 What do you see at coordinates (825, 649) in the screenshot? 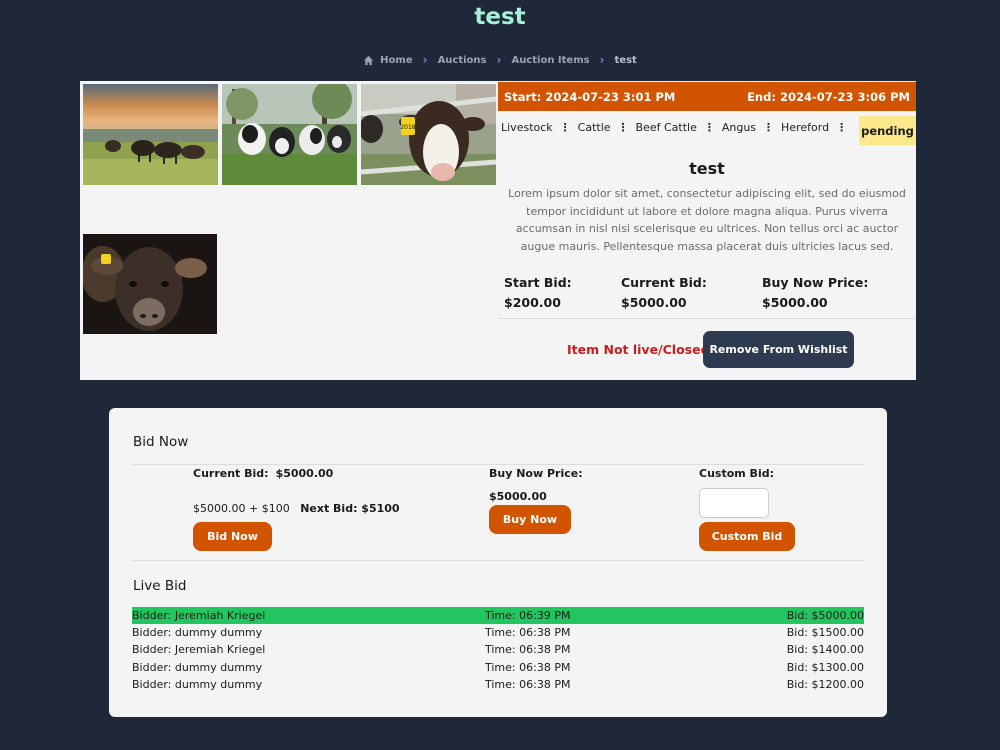
I see `bid-amount: Bid: $1400.00` at bounding box center [825, 649].